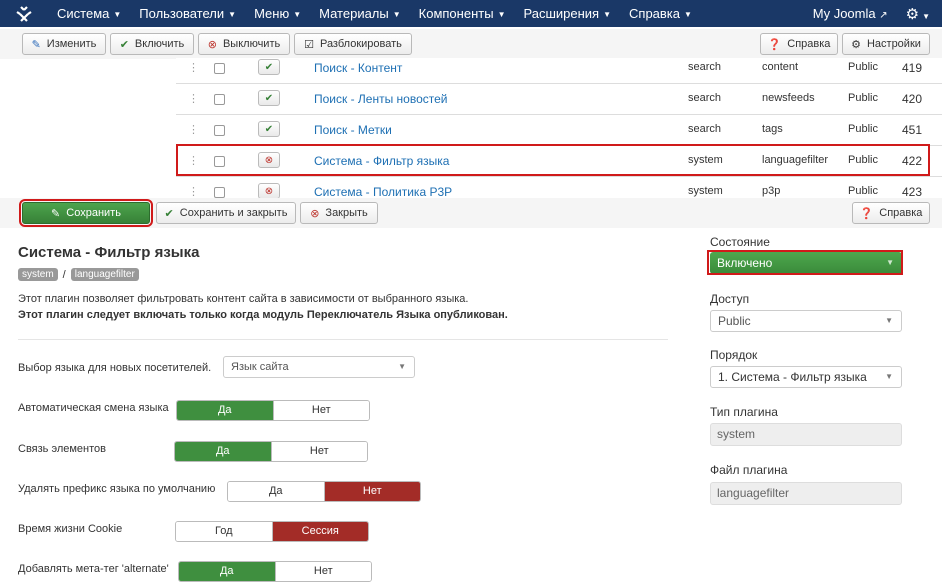 This screenshot has width=942, height=587. What do you see at coordinates (353, 130) in the screenshot?
I see `plugin-name-link: Поиск - Метки` at bounding box center [353, 130].